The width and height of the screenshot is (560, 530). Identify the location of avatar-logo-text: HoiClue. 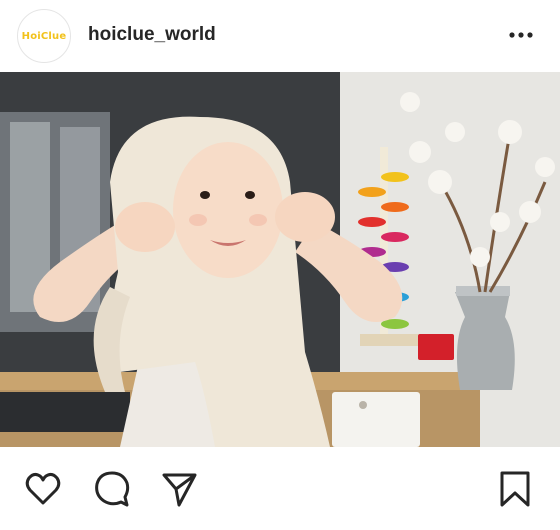
(44, 36).